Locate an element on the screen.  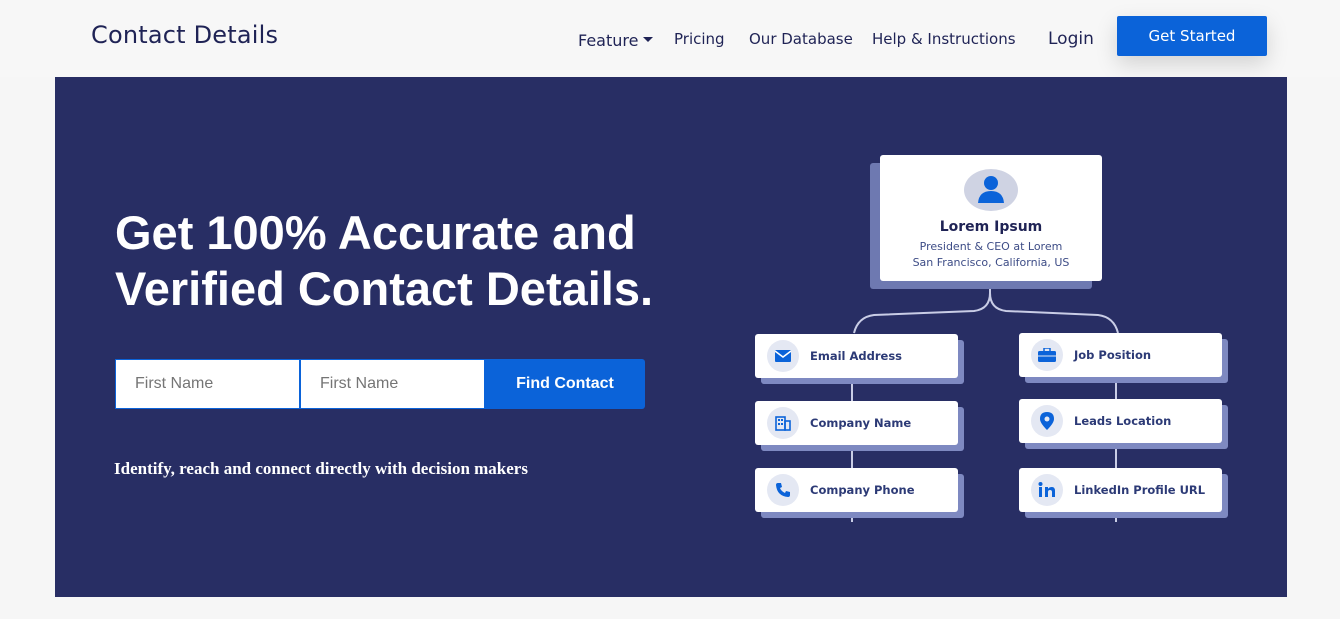
first-name-input is located at coordinates (207, 384).